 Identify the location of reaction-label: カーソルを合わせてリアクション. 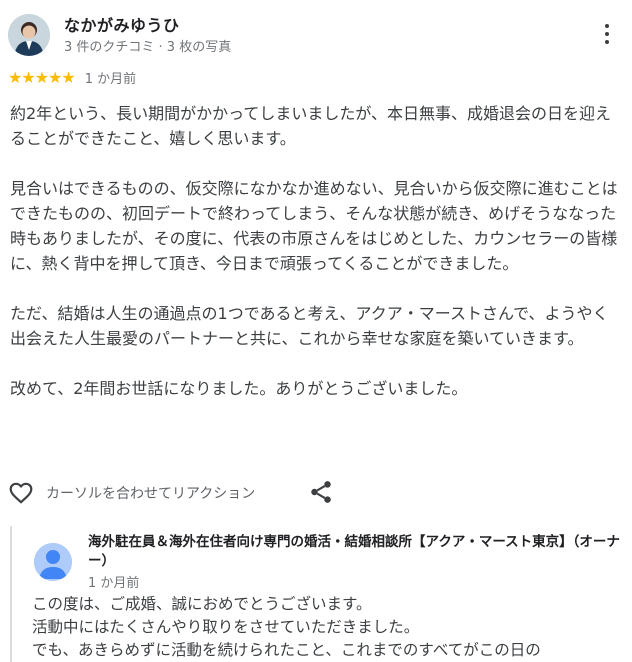
(151, 494).